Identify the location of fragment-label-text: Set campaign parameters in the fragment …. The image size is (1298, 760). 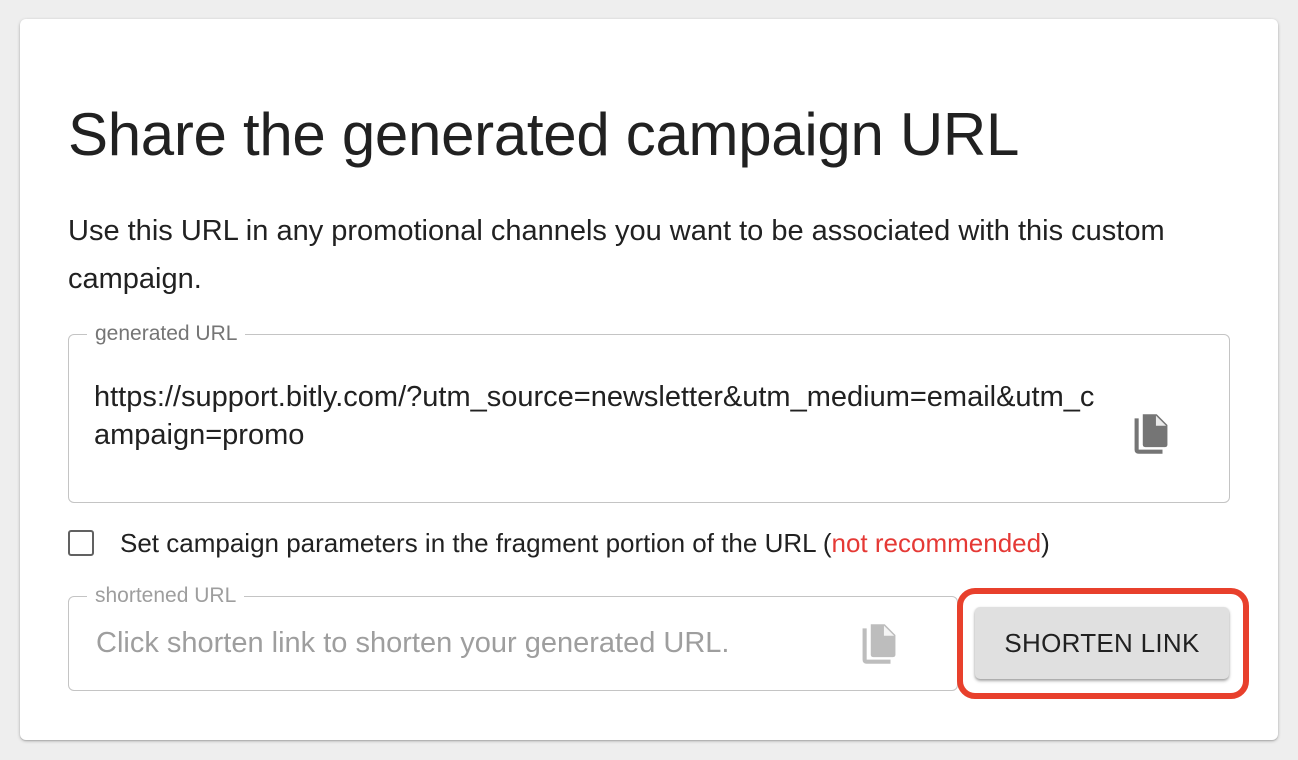
(476, 542).